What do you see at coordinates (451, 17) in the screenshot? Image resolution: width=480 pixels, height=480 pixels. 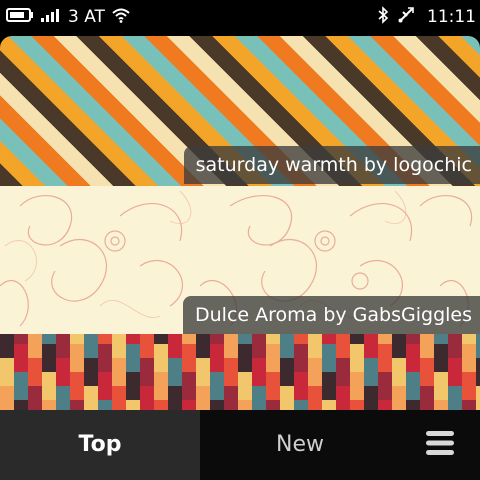 I see `clock: 11:11` at bounding box center [451, 17].